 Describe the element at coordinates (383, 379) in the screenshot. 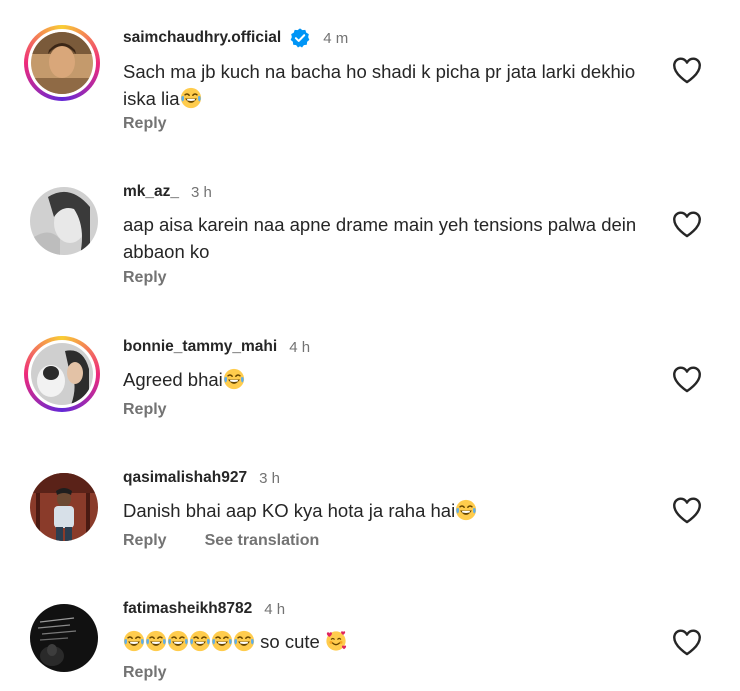

I see `comment-text: Agreed bhai` at that location.